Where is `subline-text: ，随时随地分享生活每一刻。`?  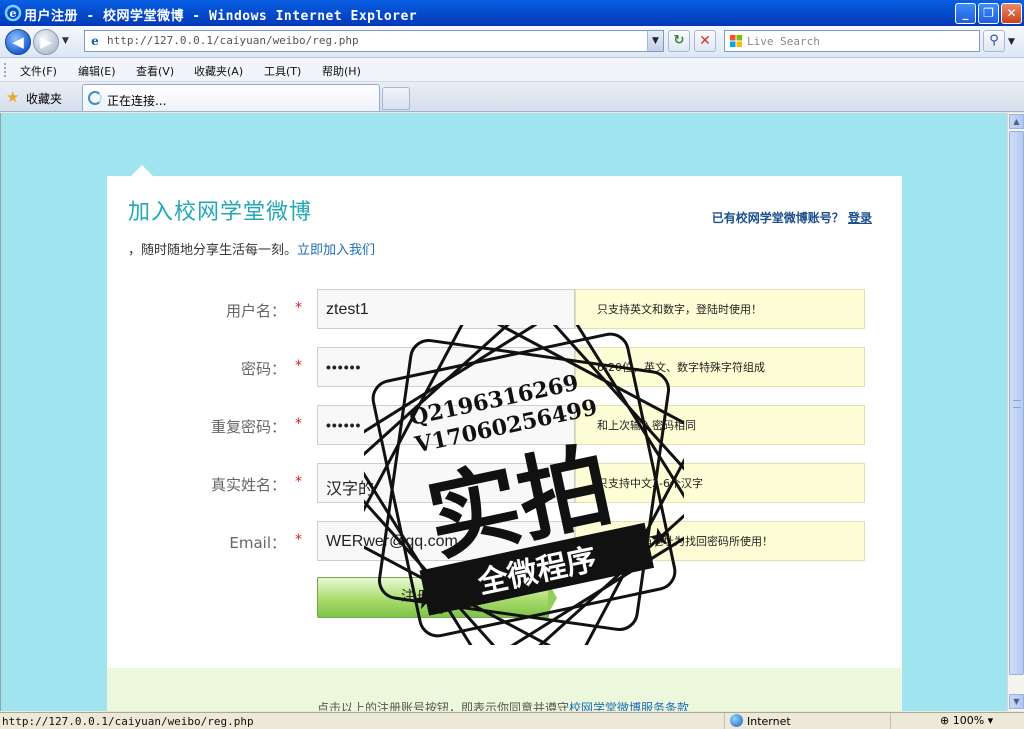
subline-text: ，随时随地分享生活每一刻。 is located at coordinates (213, 250).